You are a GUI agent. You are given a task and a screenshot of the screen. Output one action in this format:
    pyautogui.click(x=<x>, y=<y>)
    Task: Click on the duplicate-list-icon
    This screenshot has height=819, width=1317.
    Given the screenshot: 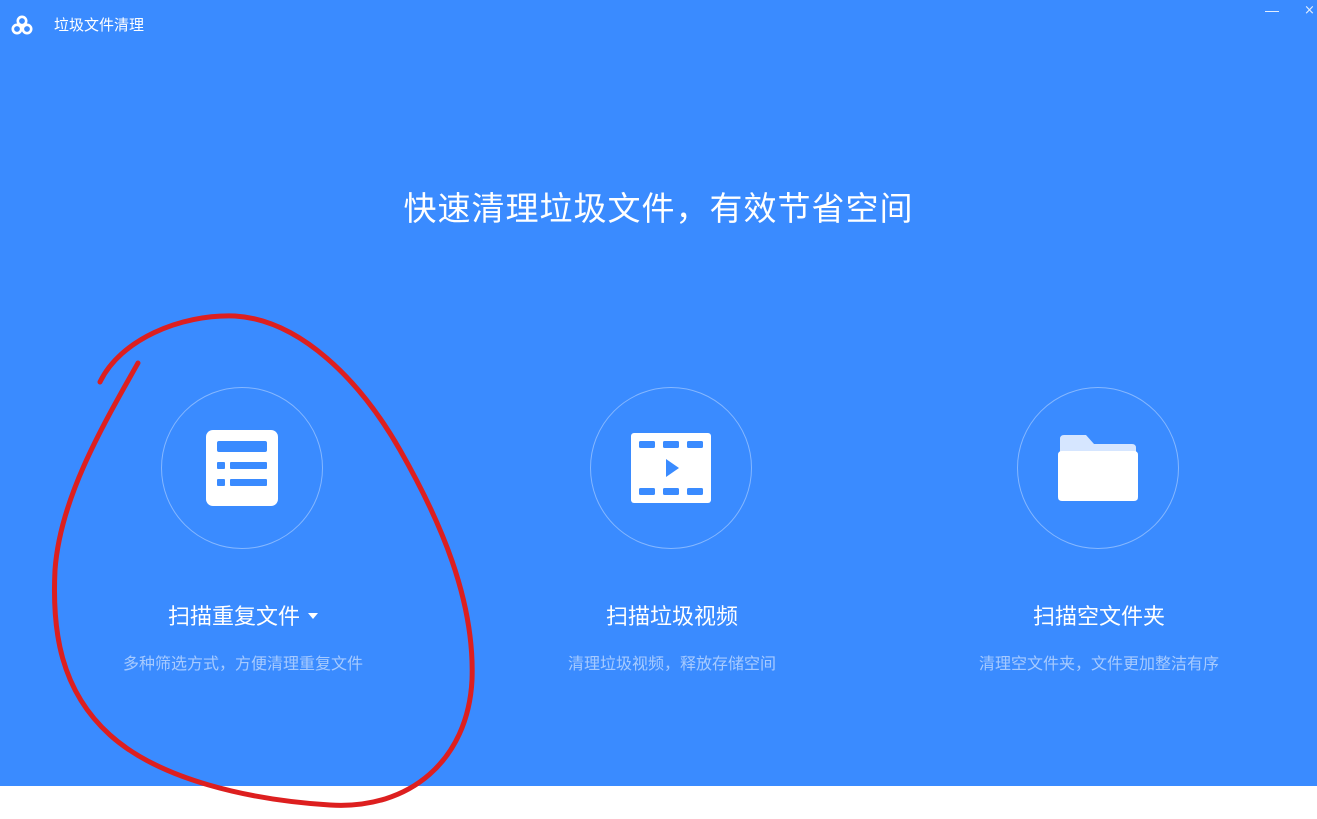 What is the action you would take?
    pyautogui.click(x=242, y=468)
    